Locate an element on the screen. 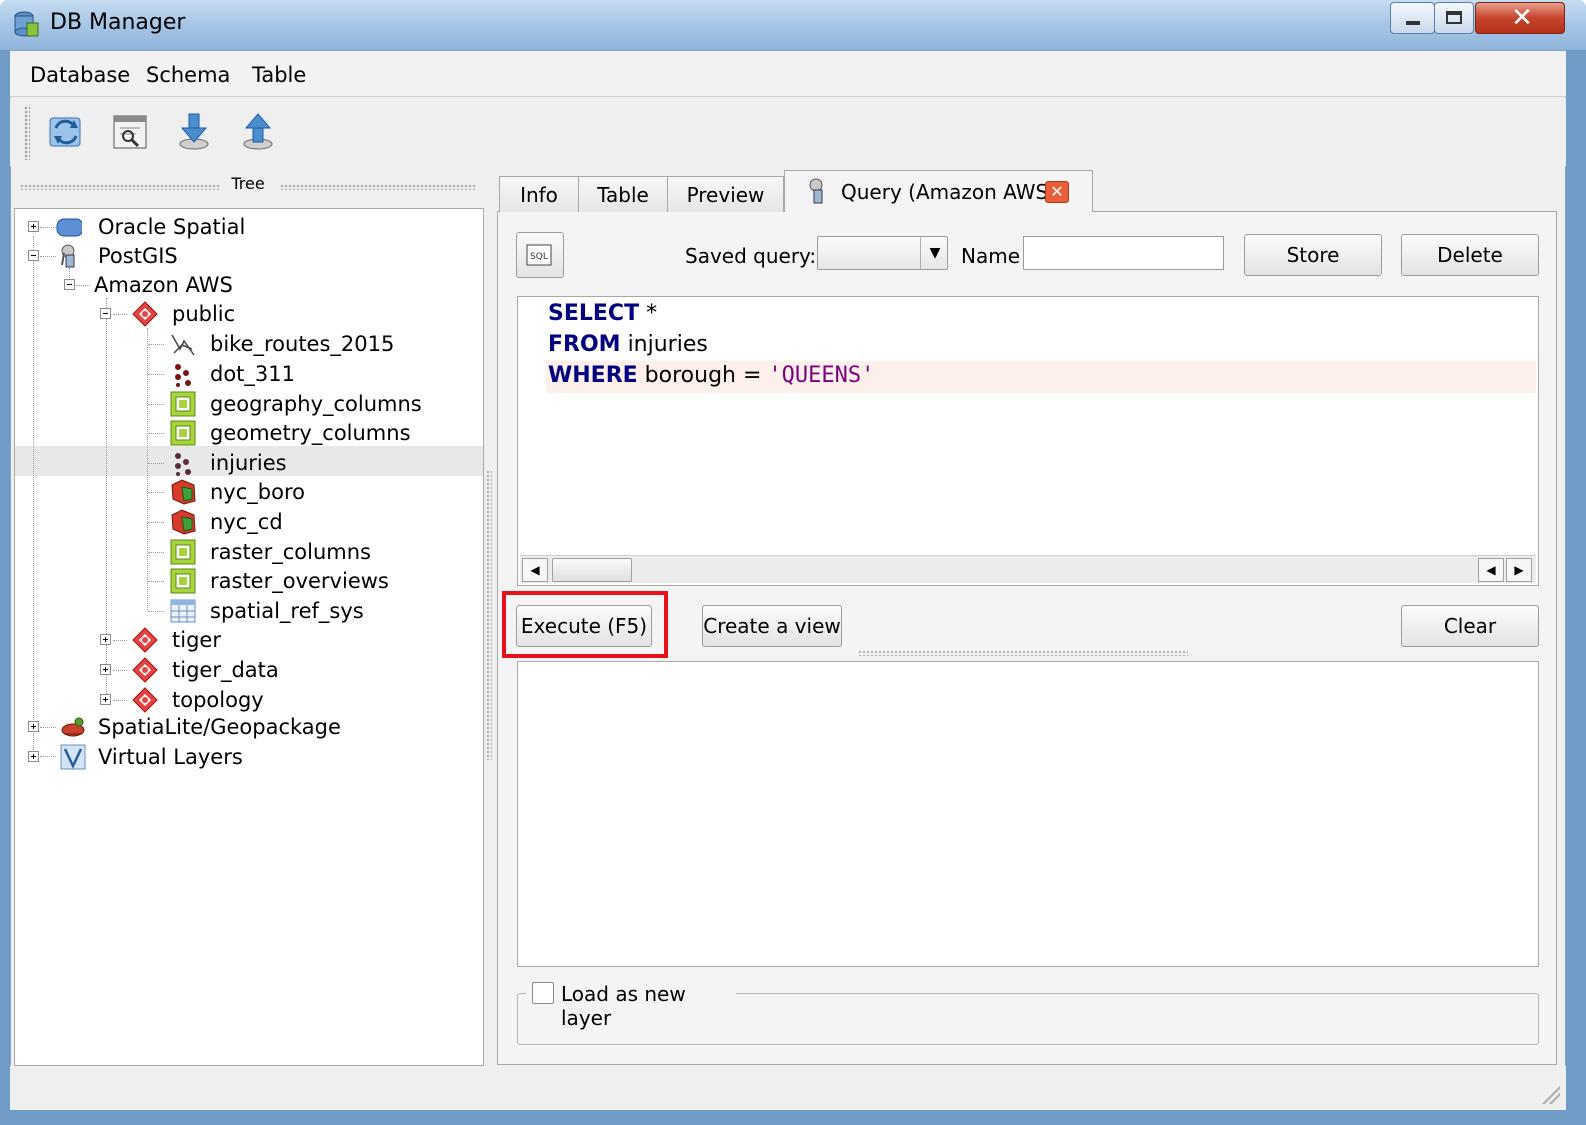 Image resolution: width=1586 pixels, height=1125 pixels. tree-item-spatialite: SpatiaLite/Geopackage is located at coordinates (250, 727).